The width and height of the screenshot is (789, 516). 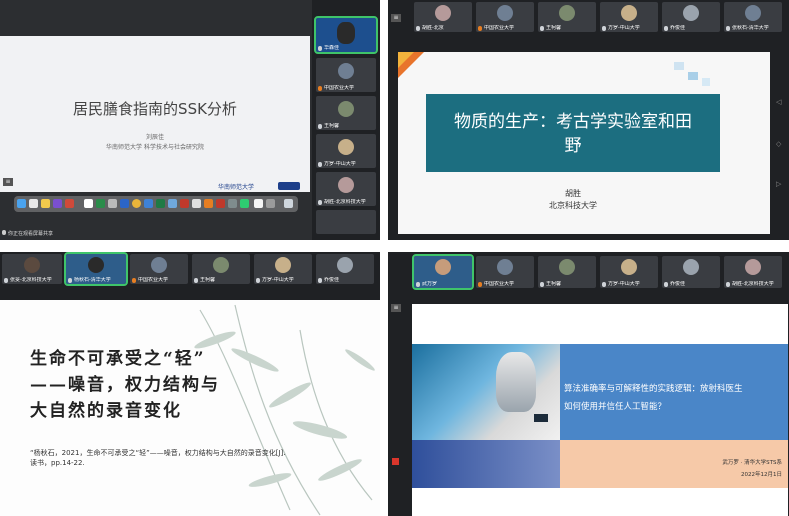 What do you see at coordinates (615, 407) in the screenshot?
I see `slide-title-line: 如何使用并信任人工智能？` at bounding box center [615, 407].